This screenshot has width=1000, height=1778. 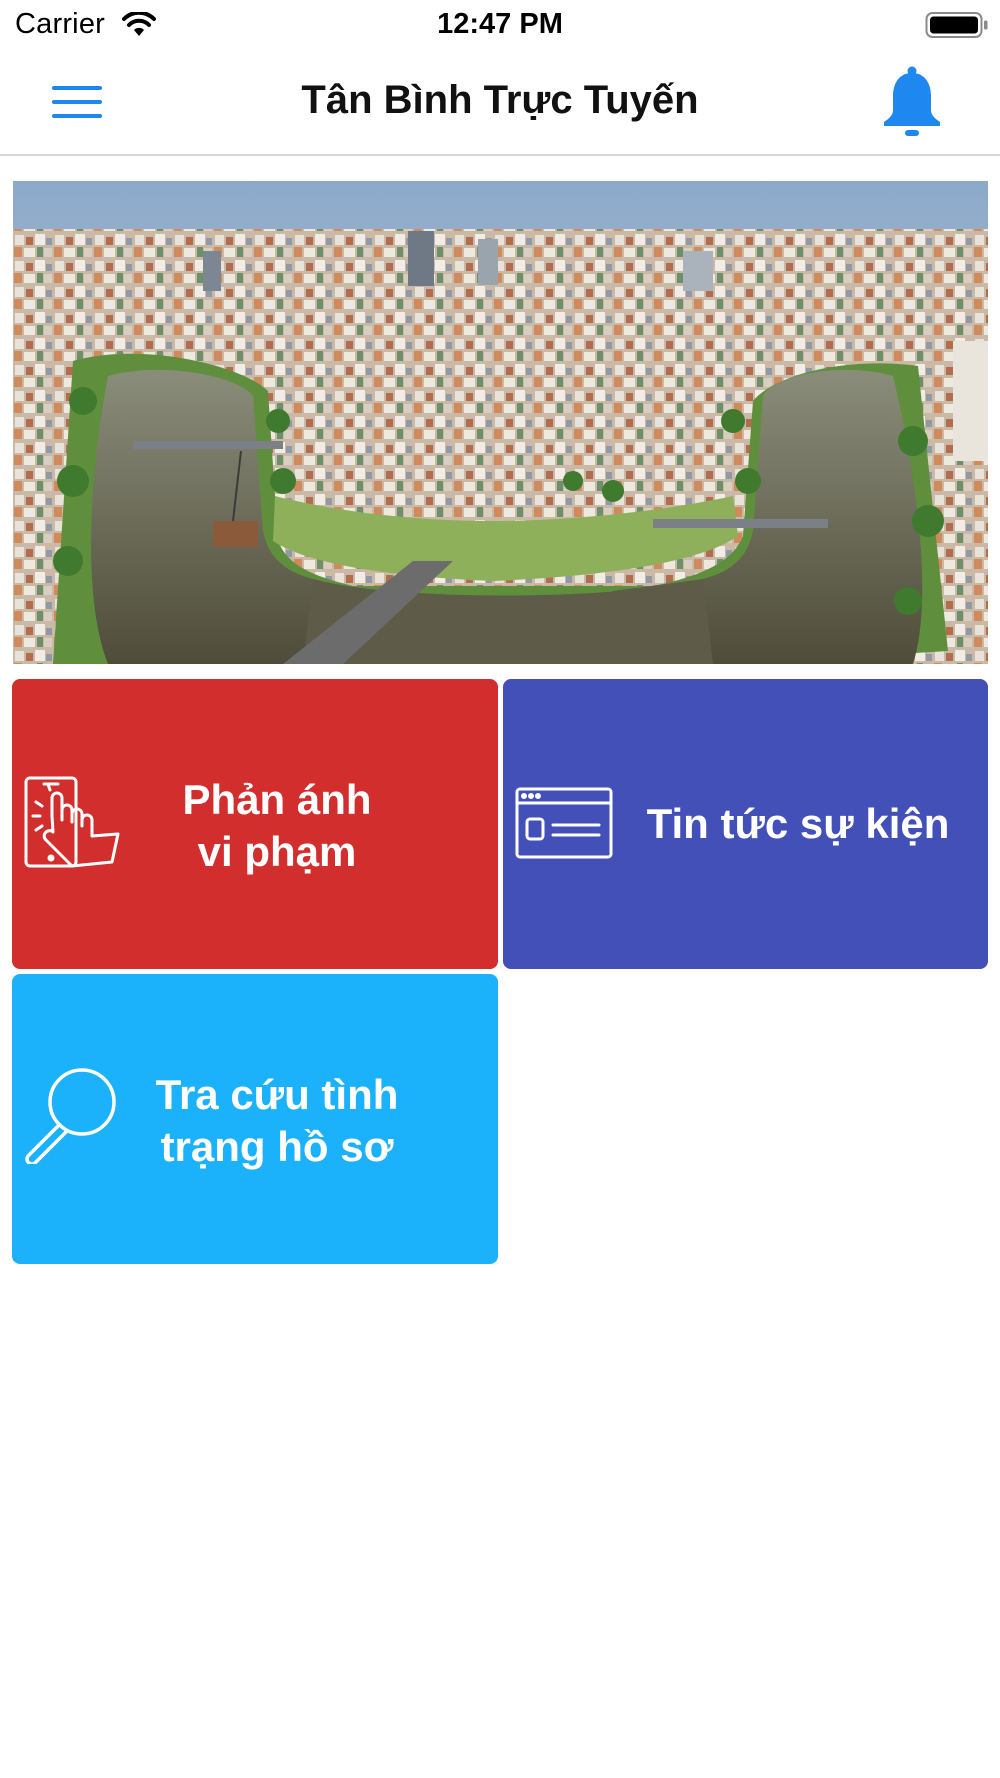 What do you see at coordinates (564, 823) in the screenshot?
I see `browser-window-icon` at bounding box center [564, 823].